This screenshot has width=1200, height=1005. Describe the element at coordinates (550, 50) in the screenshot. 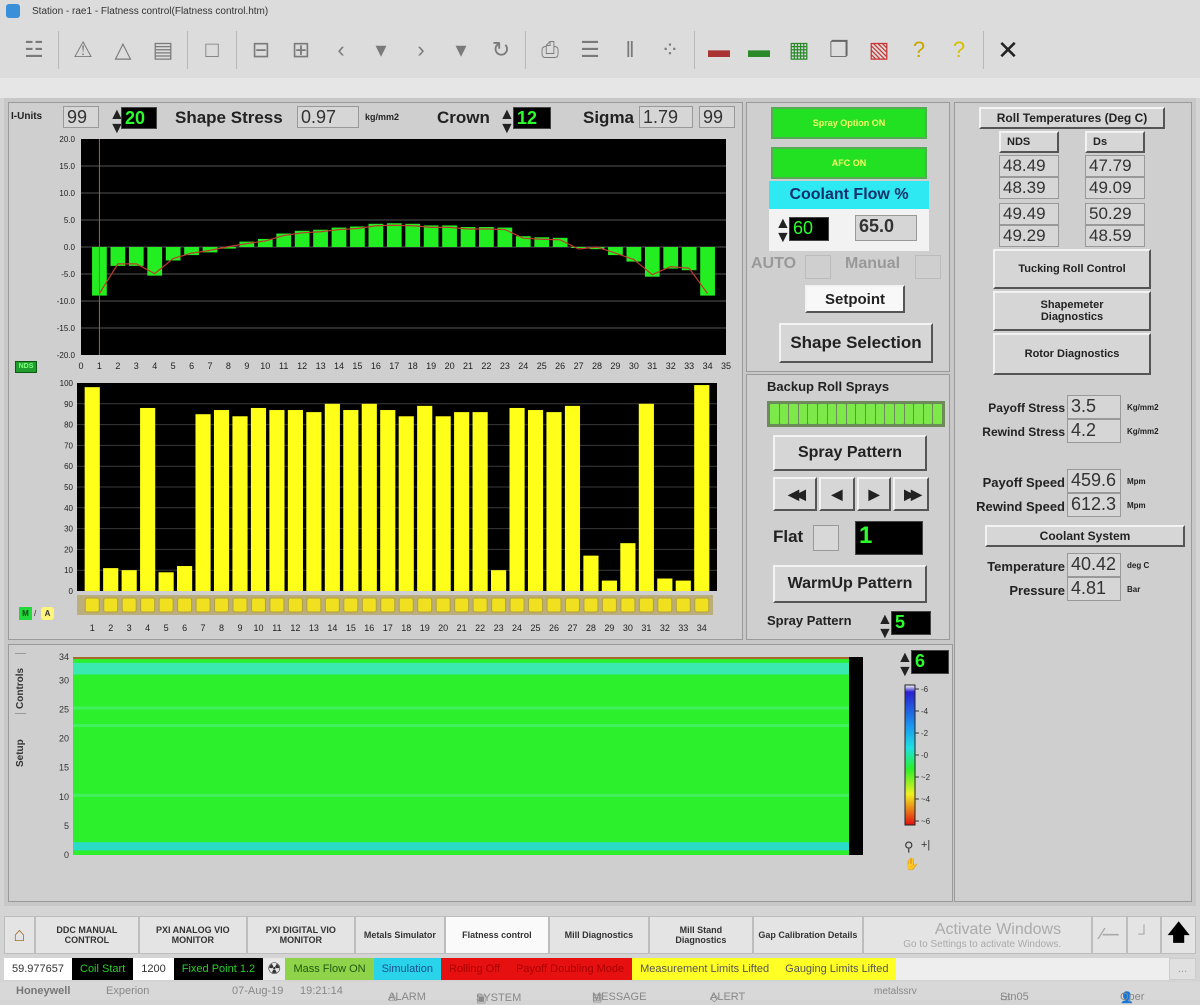

I see `print-button: ⎙` at that location.